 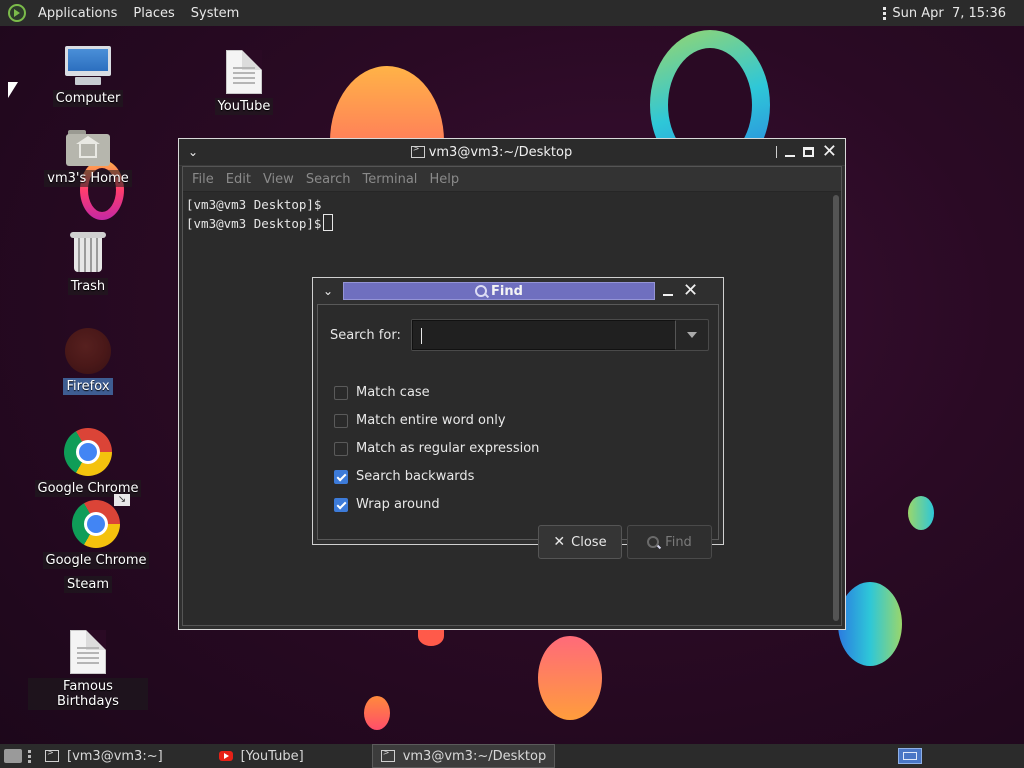 What do you see at coordinates (341, 392) in the screenshot?
I see `match-case-checkbox` at bounding box center [341, 392].